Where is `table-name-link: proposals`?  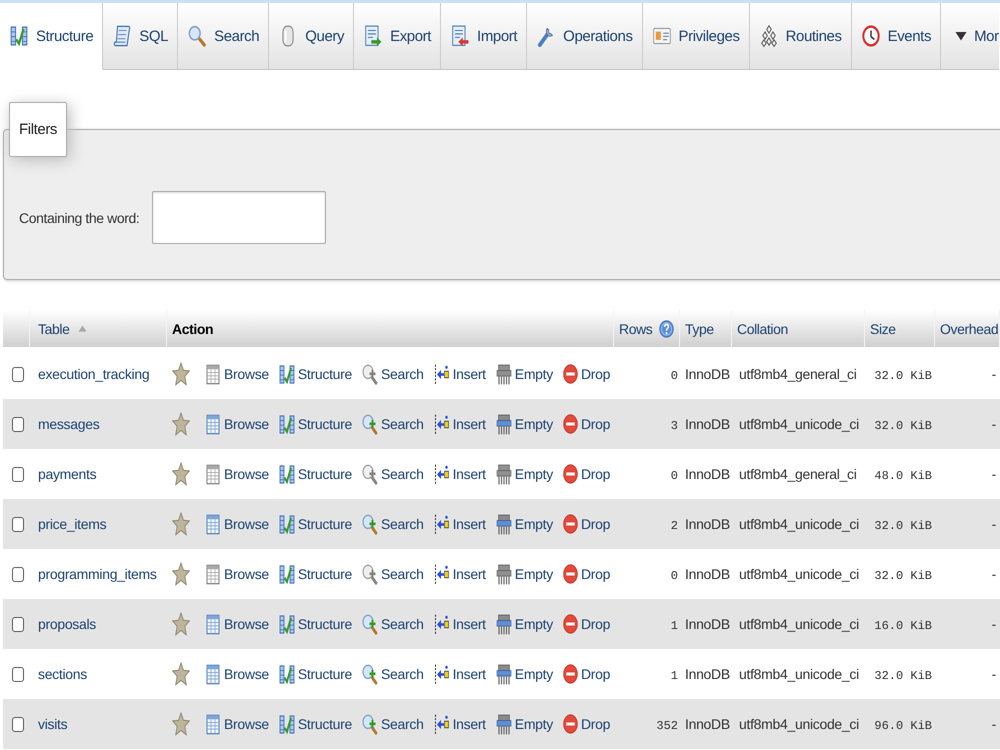 table-name-link: proposals is located at coordinates (67, 624).